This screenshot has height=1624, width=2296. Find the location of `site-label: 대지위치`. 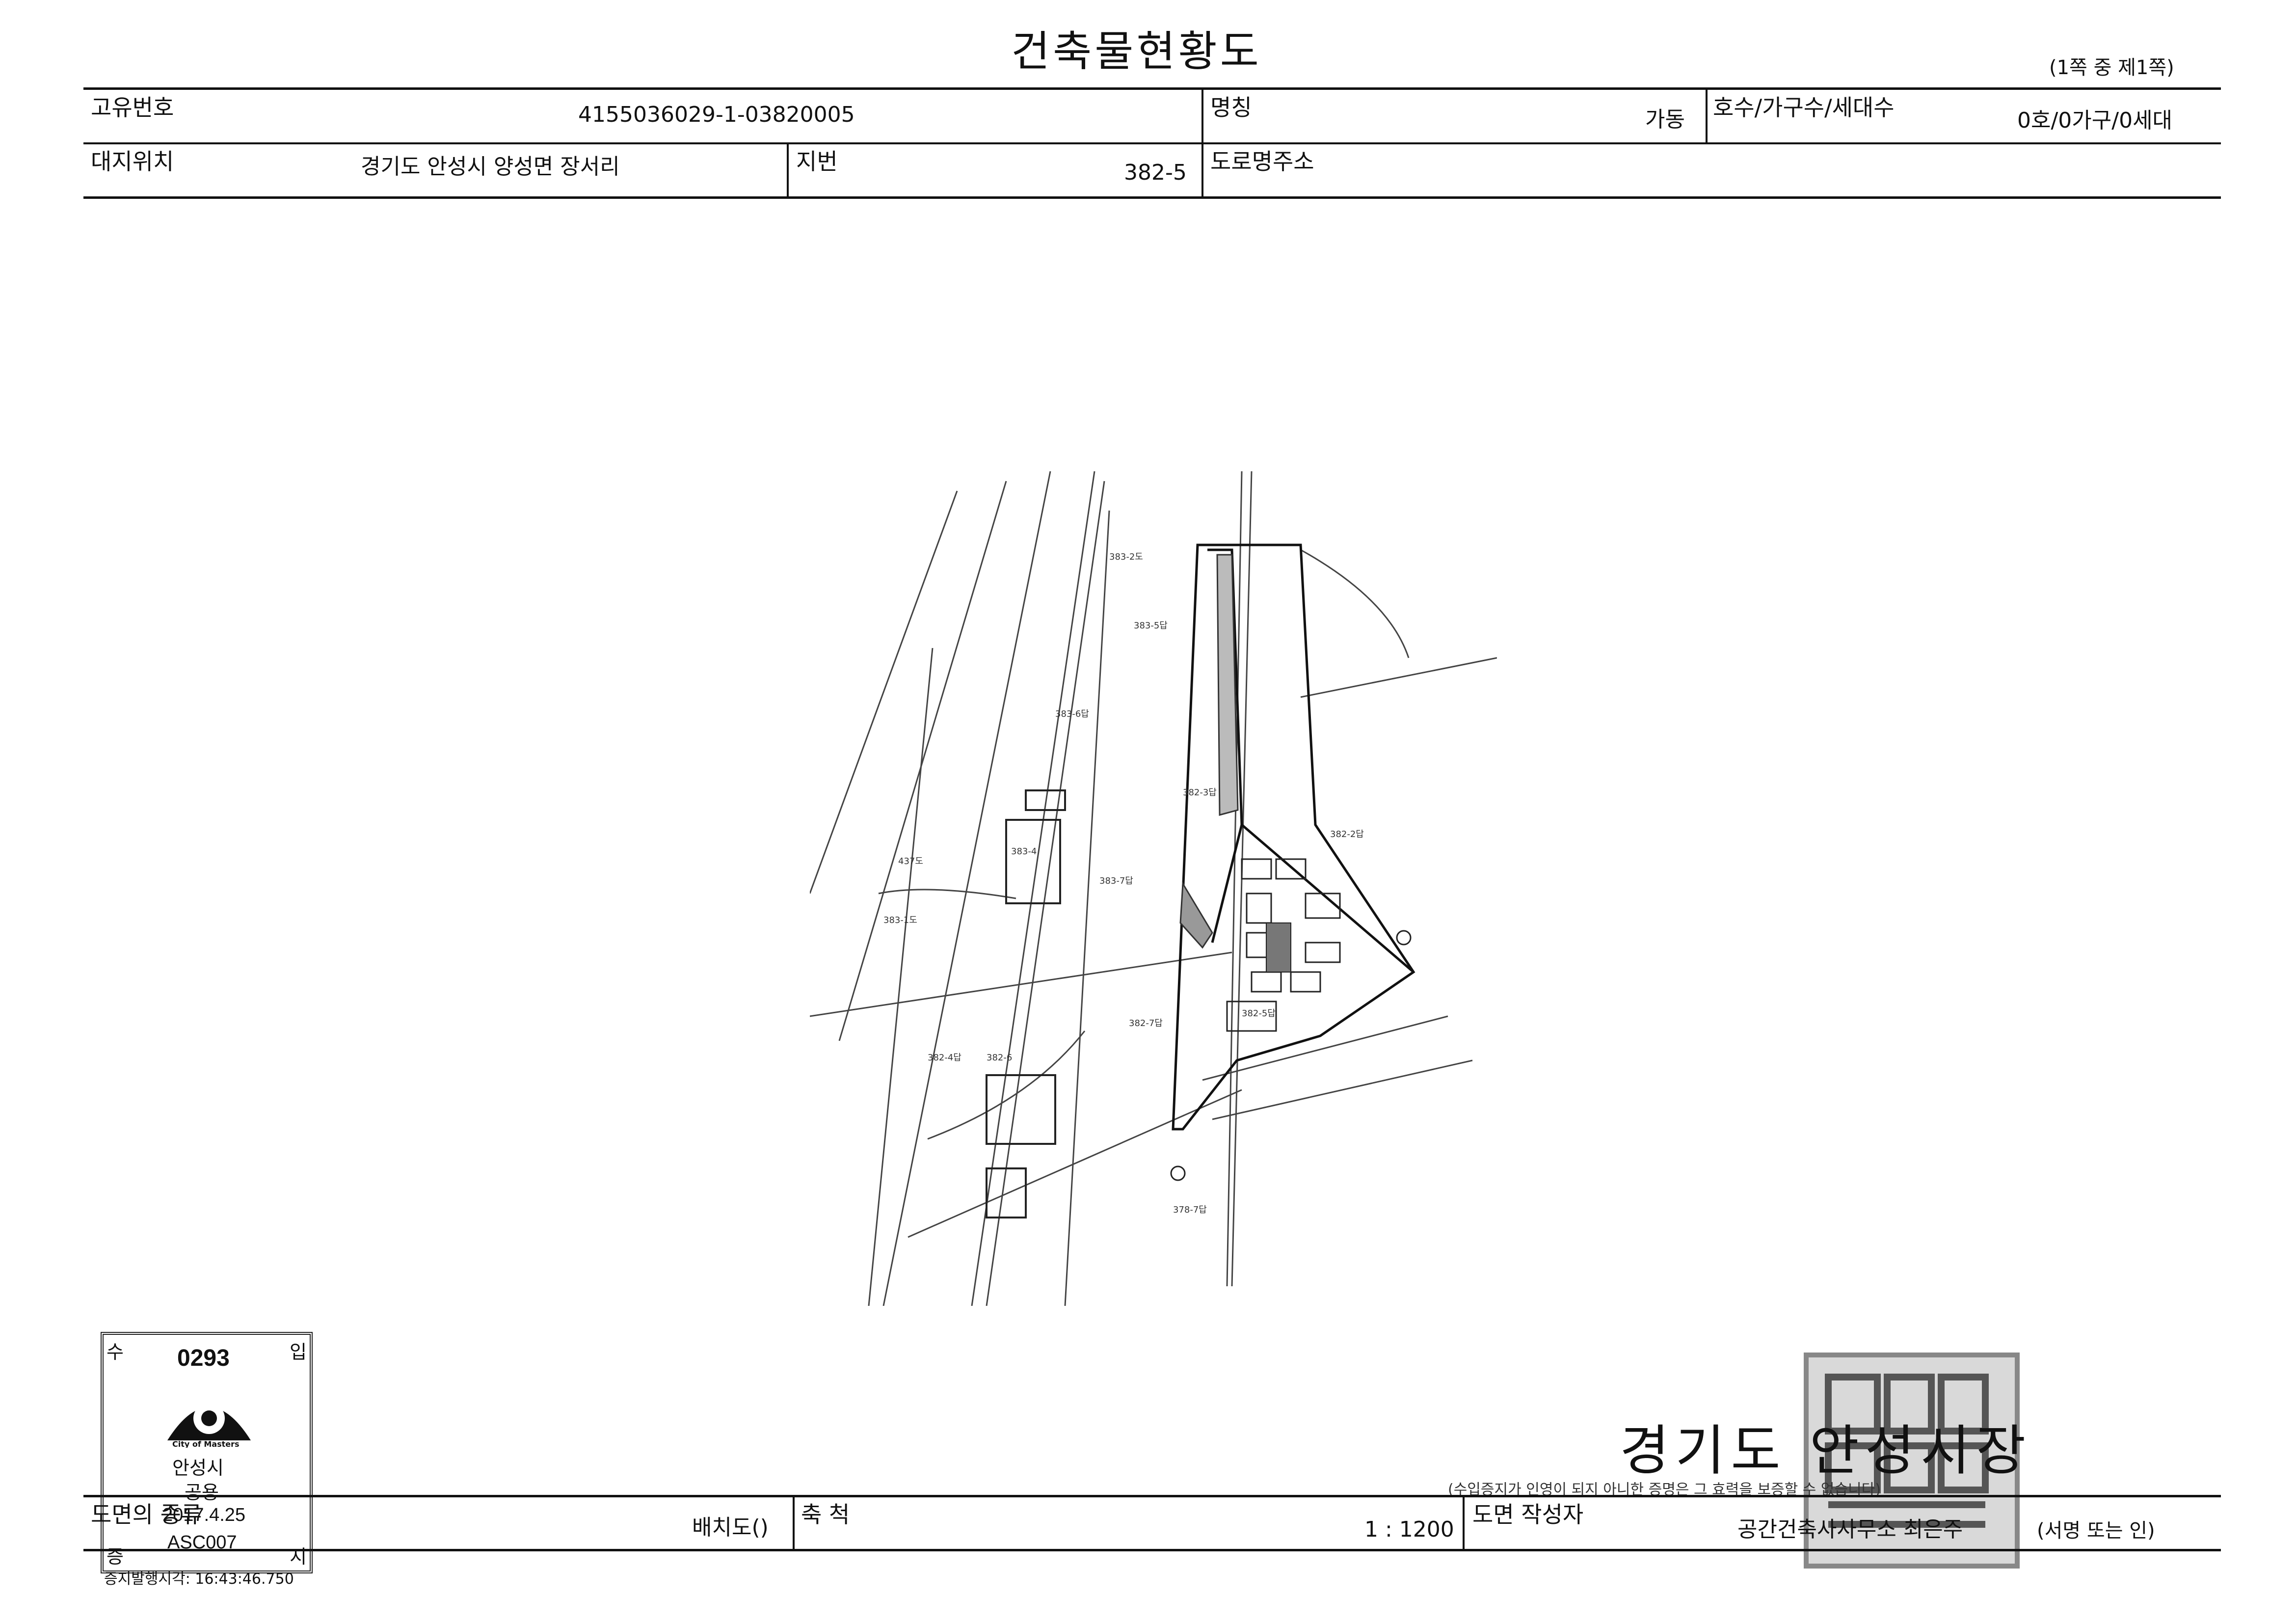

site-label: 대지위치 is located at coordinates (132, 161).